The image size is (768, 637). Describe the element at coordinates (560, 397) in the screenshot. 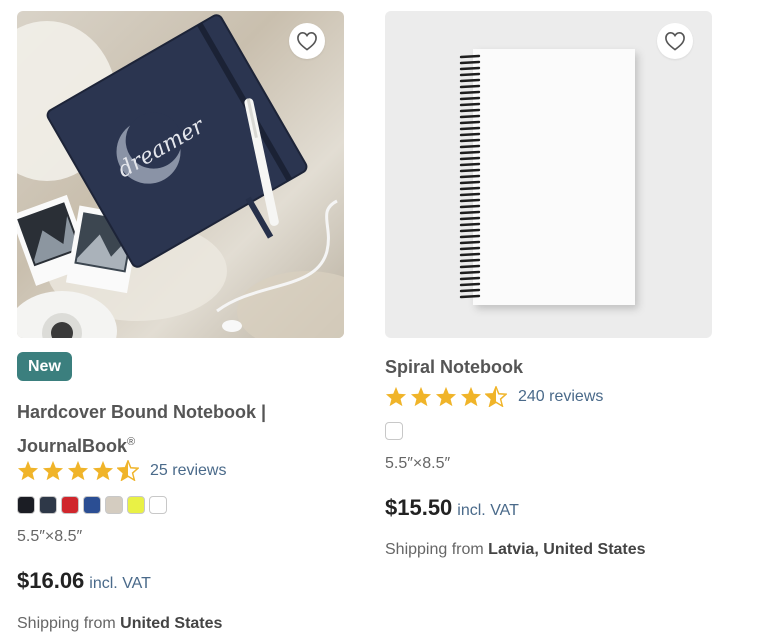

I see `reviews-link: 240 reviews` at that location.